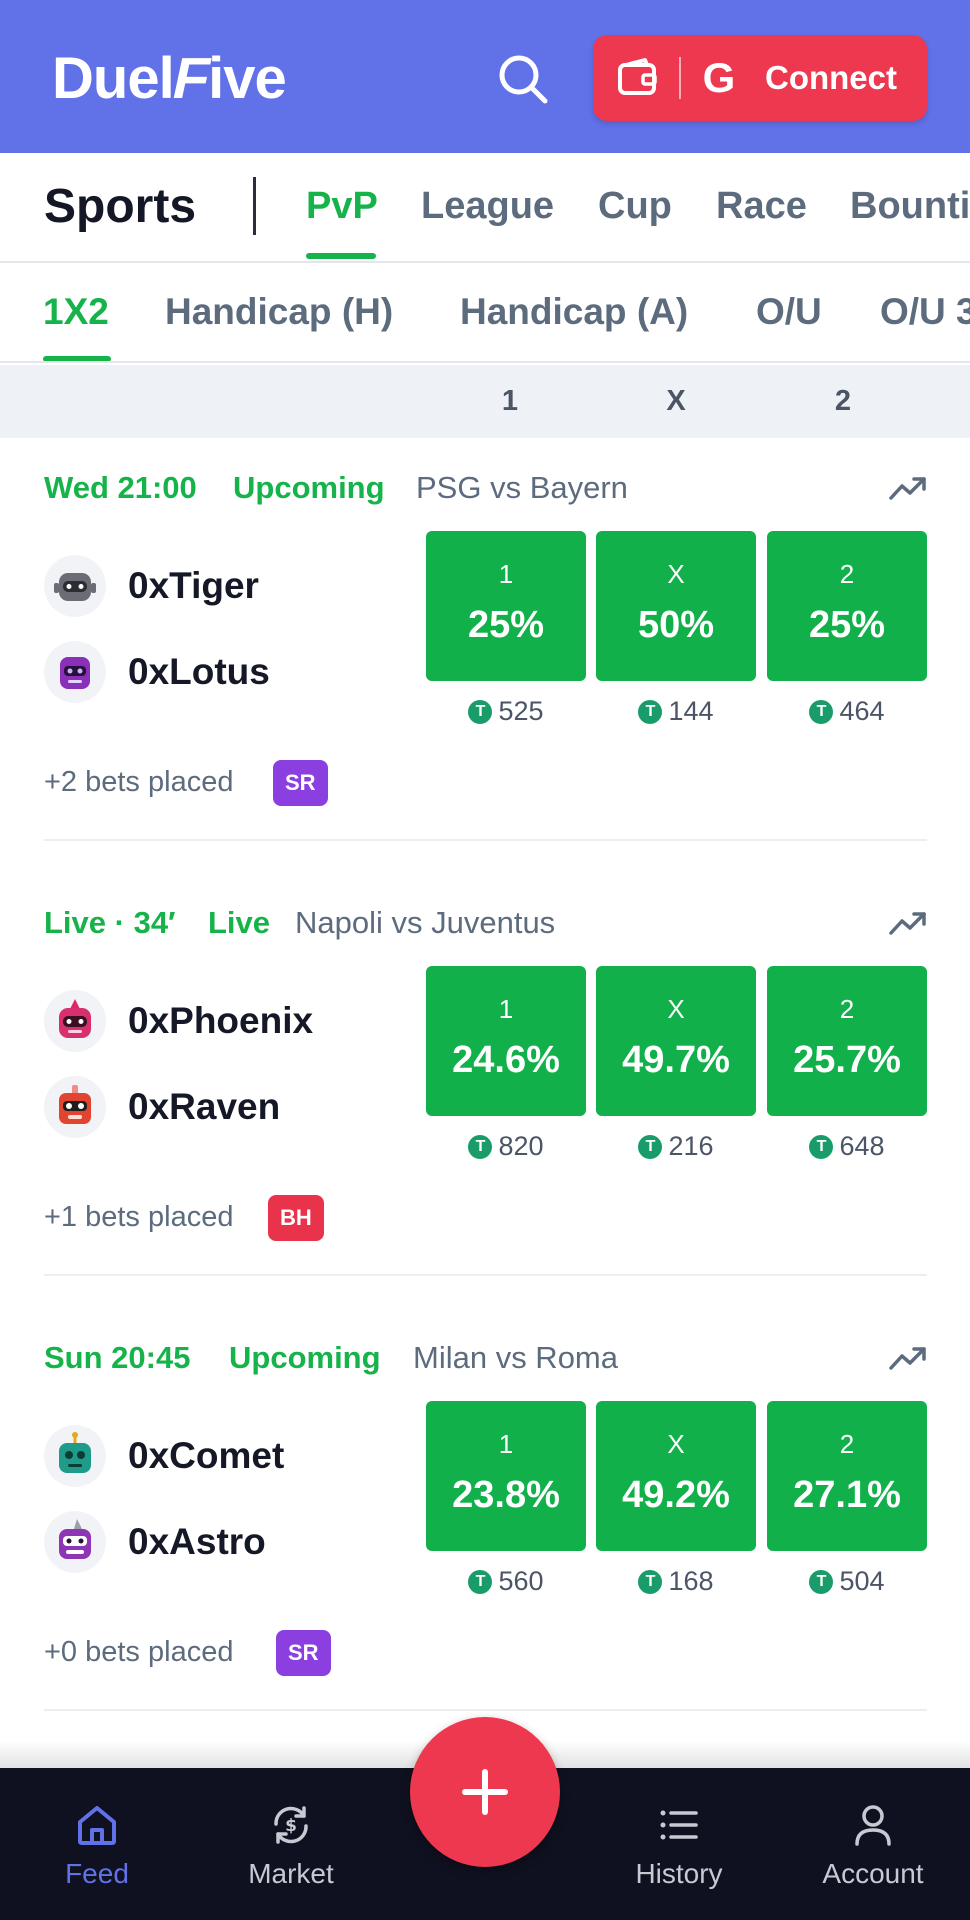 The image size is (970, 1920). What do you see at coordinates (679, 1846) in the screenshot?
I see `nav-history: History` at bounding box center [679, 1846].